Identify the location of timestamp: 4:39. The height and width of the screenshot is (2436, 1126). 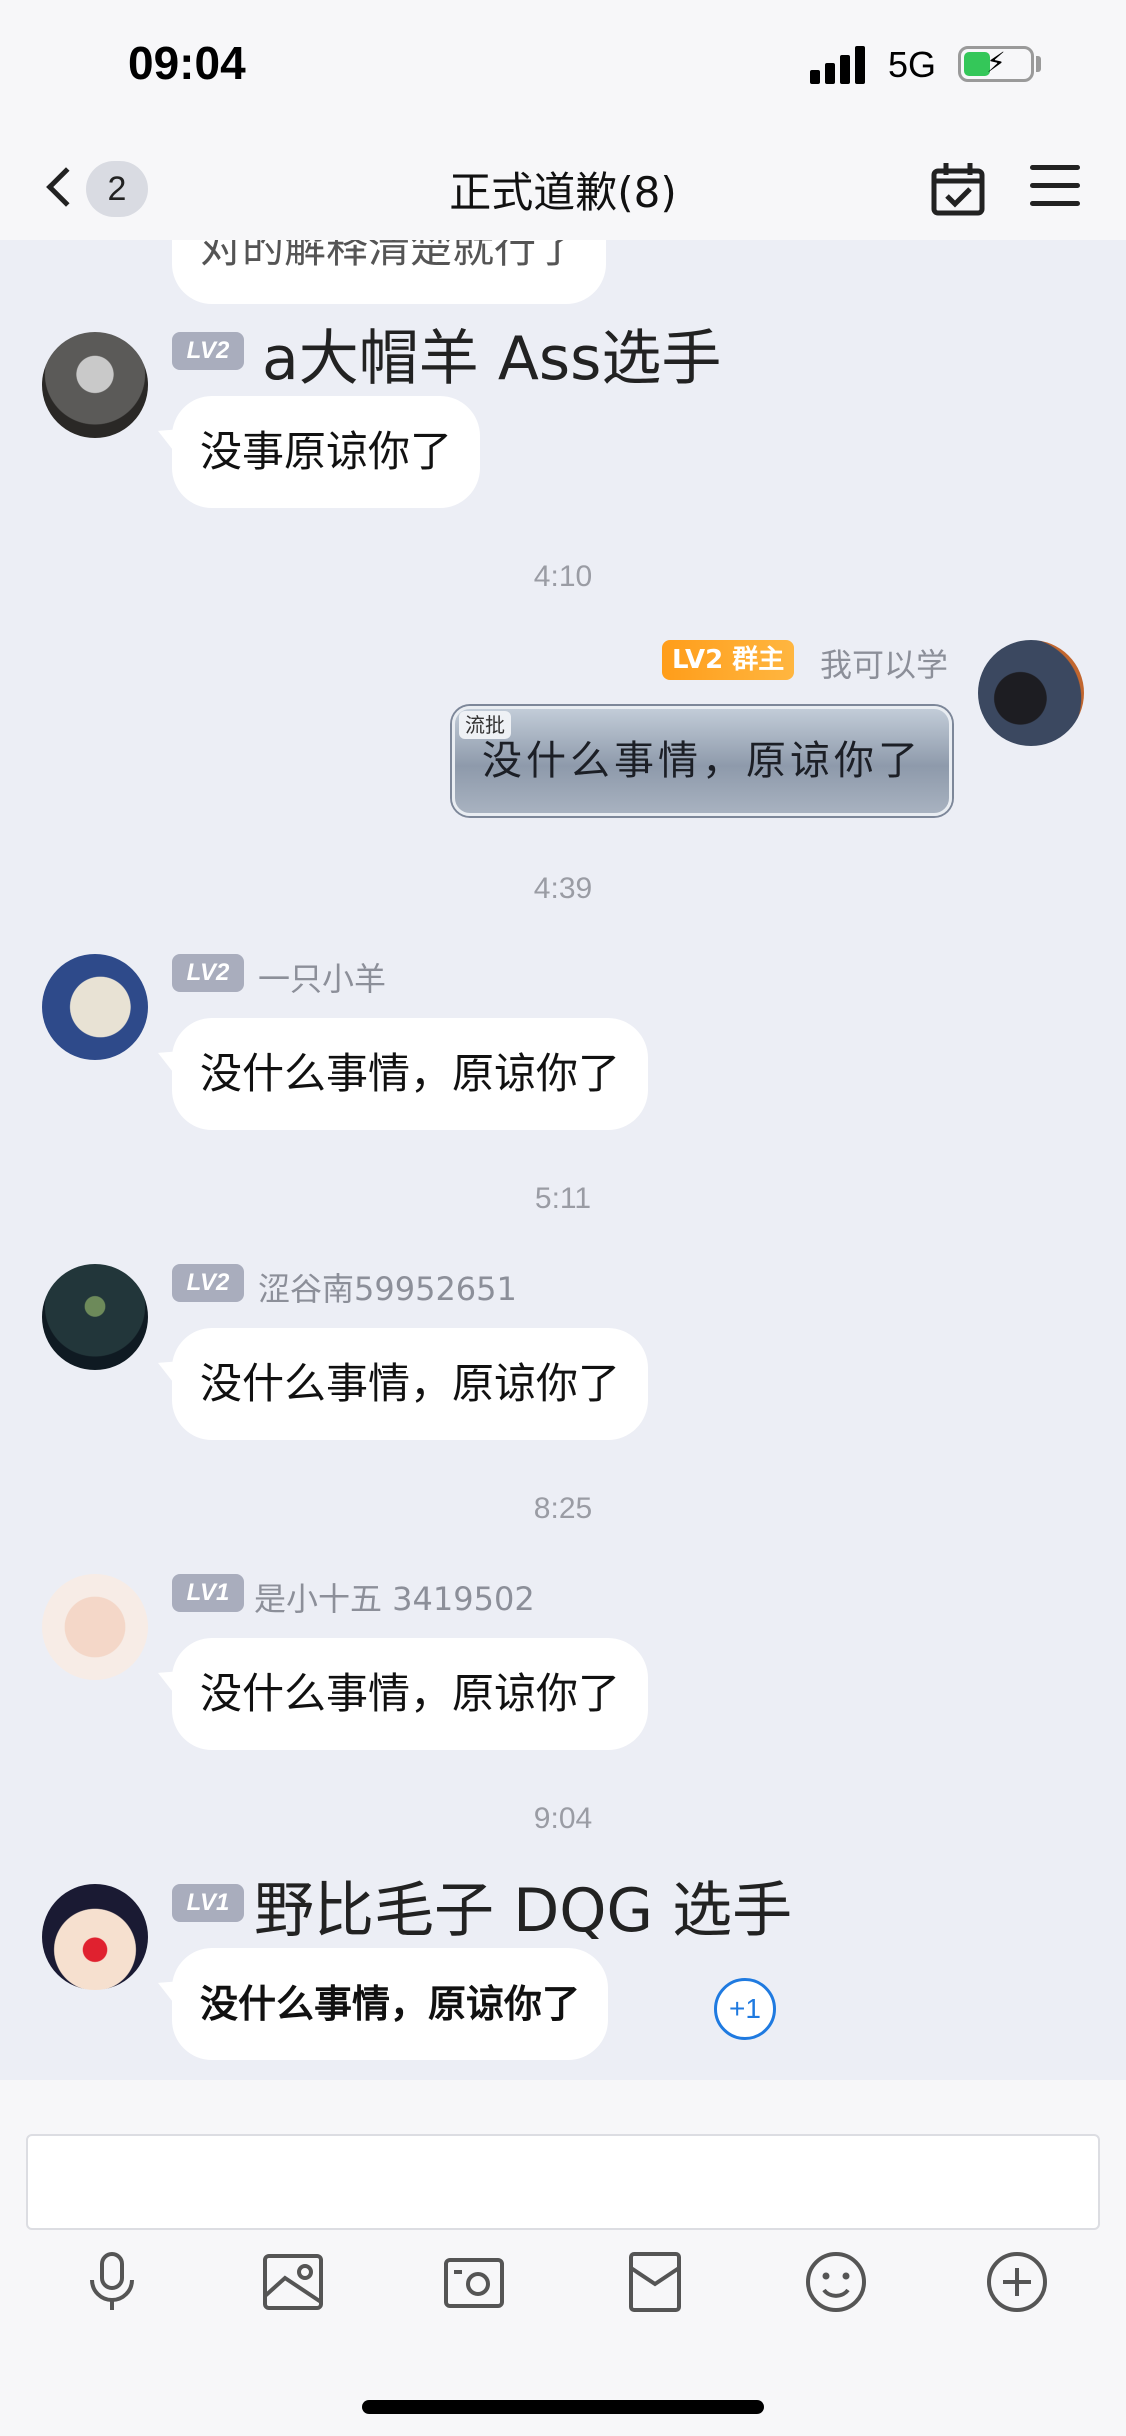
(563, 888).